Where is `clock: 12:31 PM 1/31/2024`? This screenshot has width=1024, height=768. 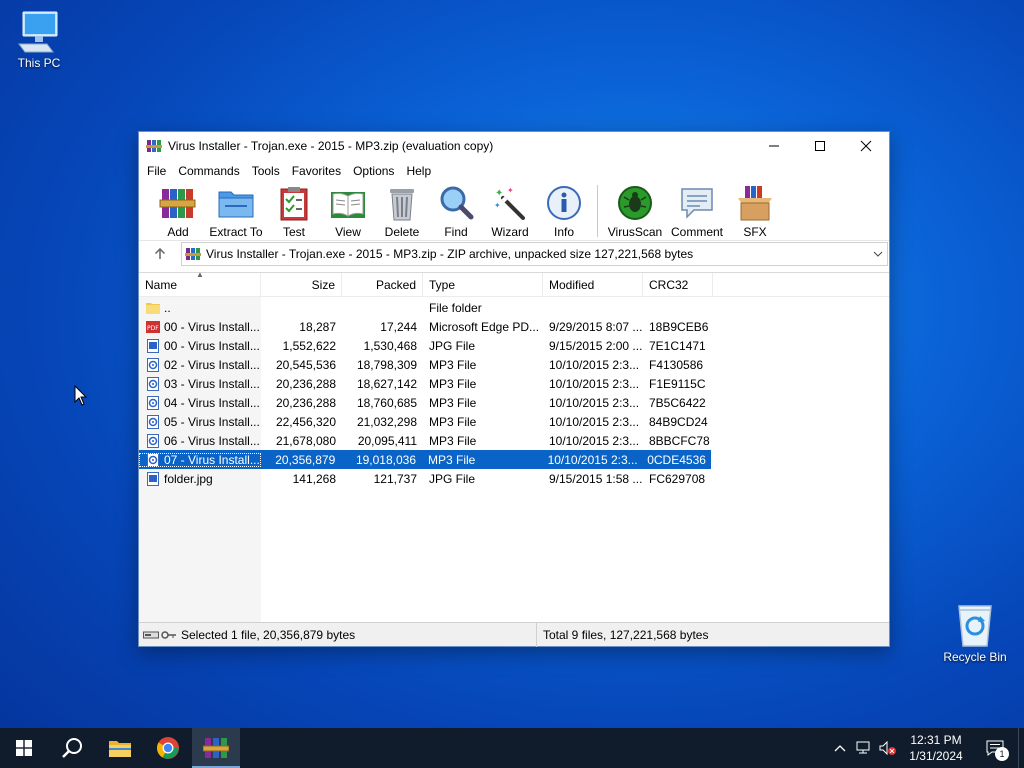
clock: 12:31 PM 1/31/2024 is located at coordinates (936, 748).